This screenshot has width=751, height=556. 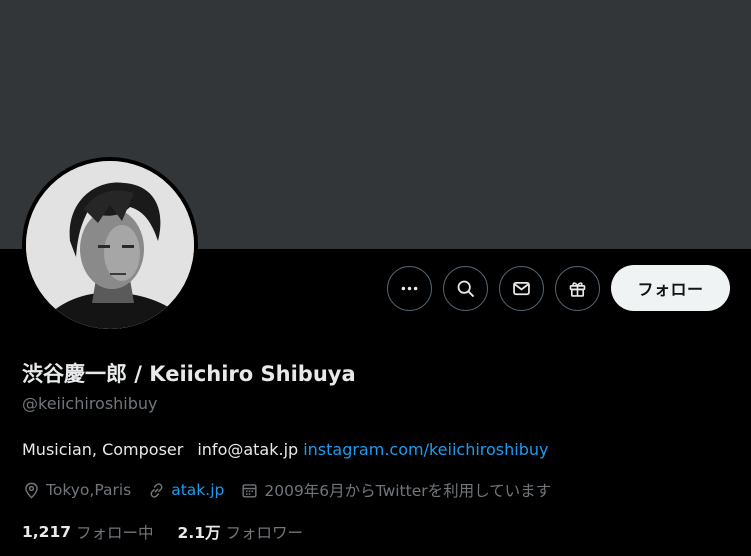 What do you see at coordinates (425, 449) in the screenshot?
I see `bio-instagram-link: instagram.com/keiichiroshibuy` at bounding box center [425, 449].